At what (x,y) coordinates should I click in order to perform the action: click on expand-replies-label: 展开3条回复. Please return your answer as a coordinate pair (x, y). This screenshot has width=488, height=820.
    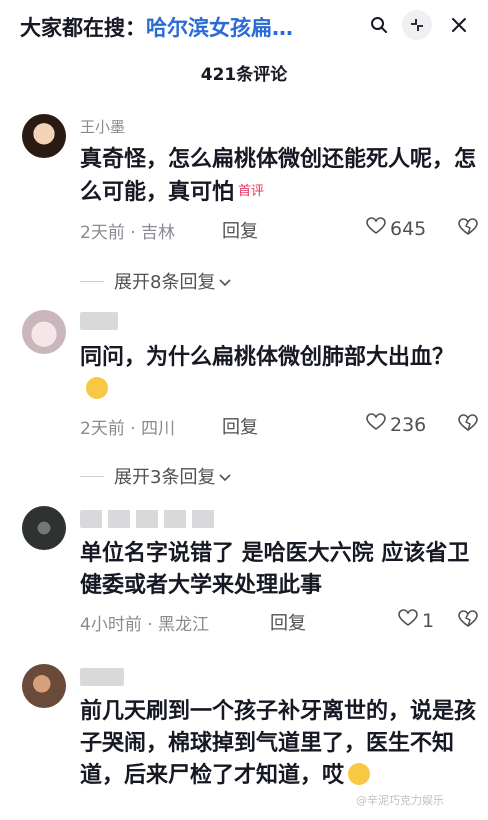
    Looking at the image, I should click on (165, 477).